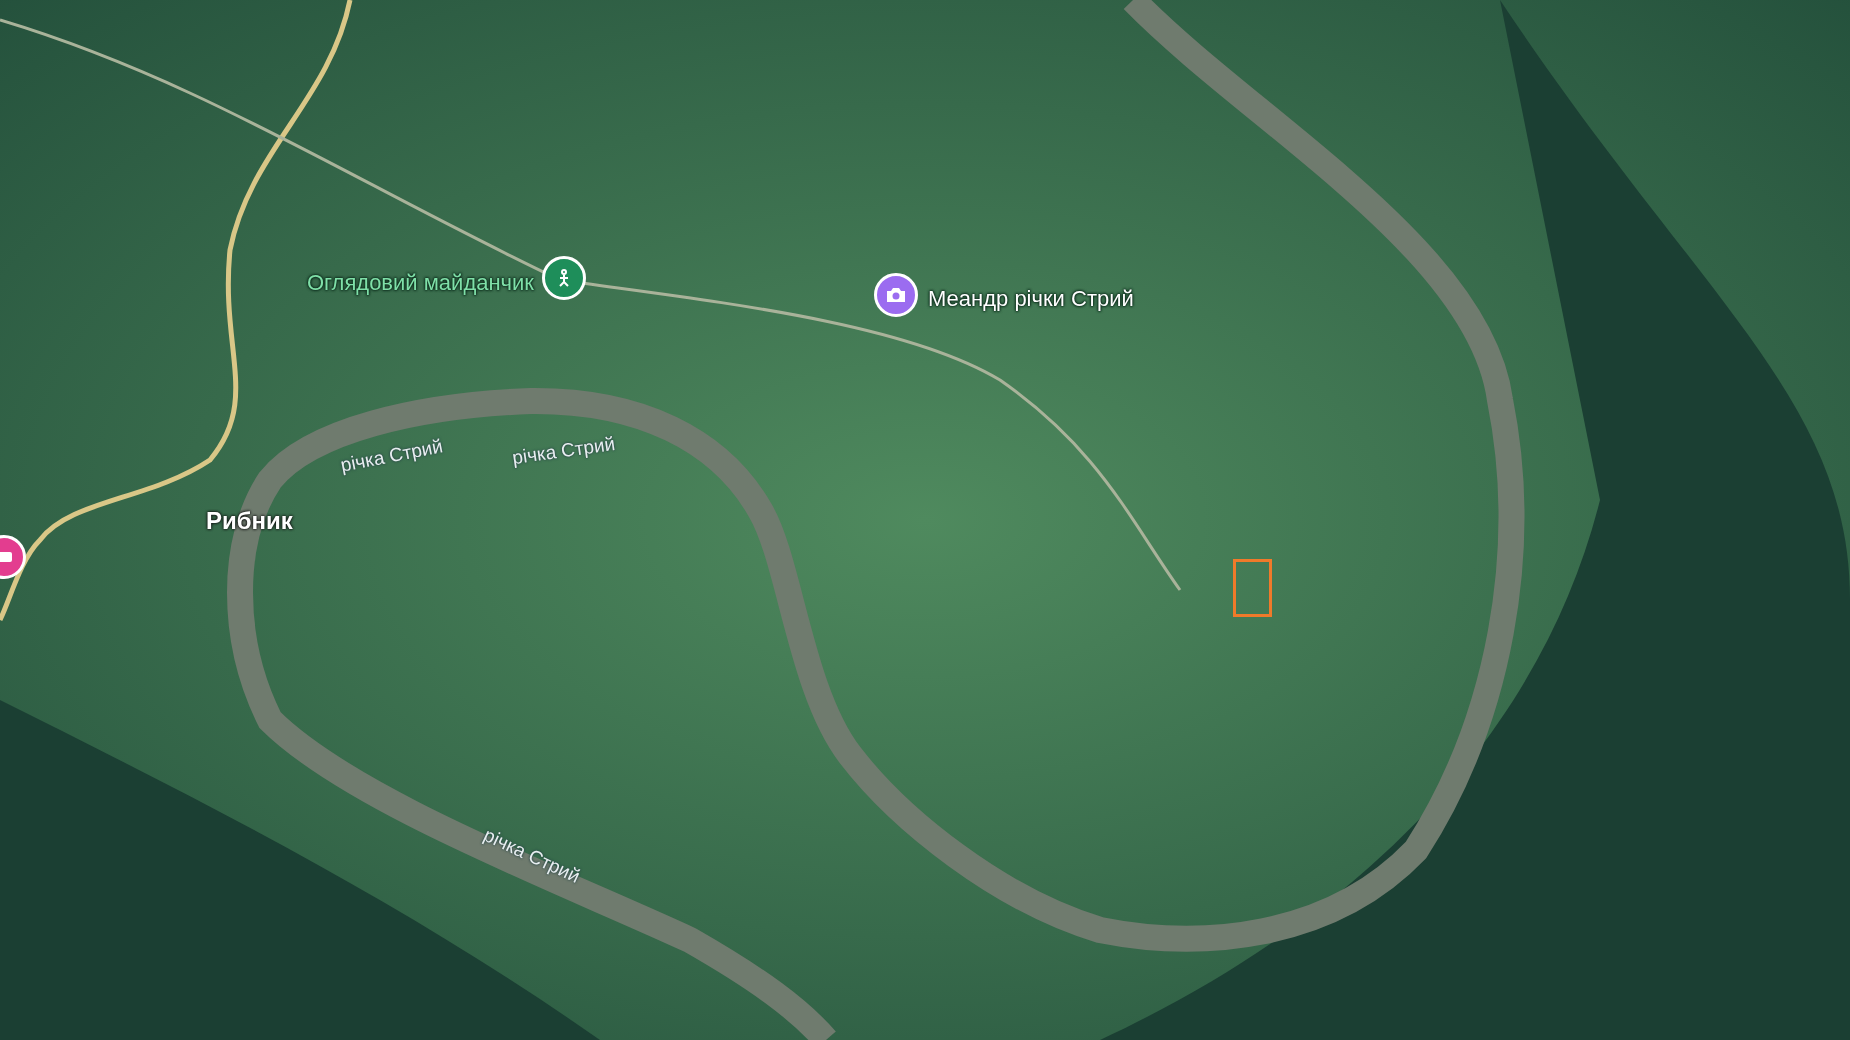 This screenshot has height=1040, width=1850. Describe the element at coordinates (1252, 588) in the screenshot. I see `plot-marker` at that location.